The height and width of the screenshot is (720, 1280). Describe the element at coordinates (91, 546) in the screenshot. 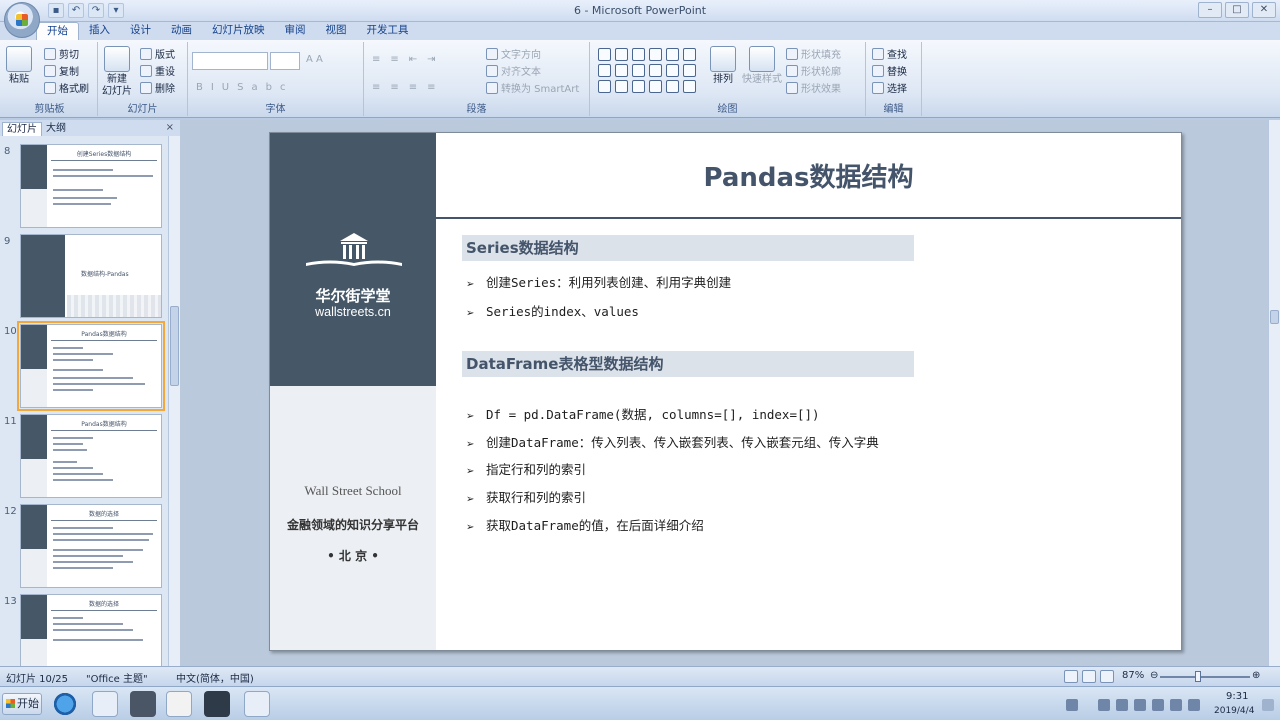

I see `slide-thumbnail-12: 数据的选择` at that location.